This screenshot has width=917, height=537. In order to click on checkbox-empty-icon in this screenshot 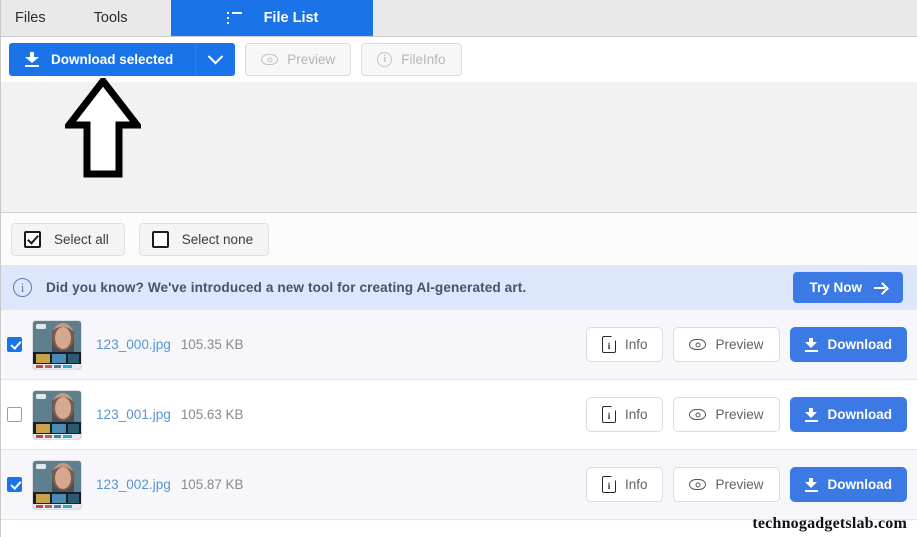, I will do `click(160, 239)`.